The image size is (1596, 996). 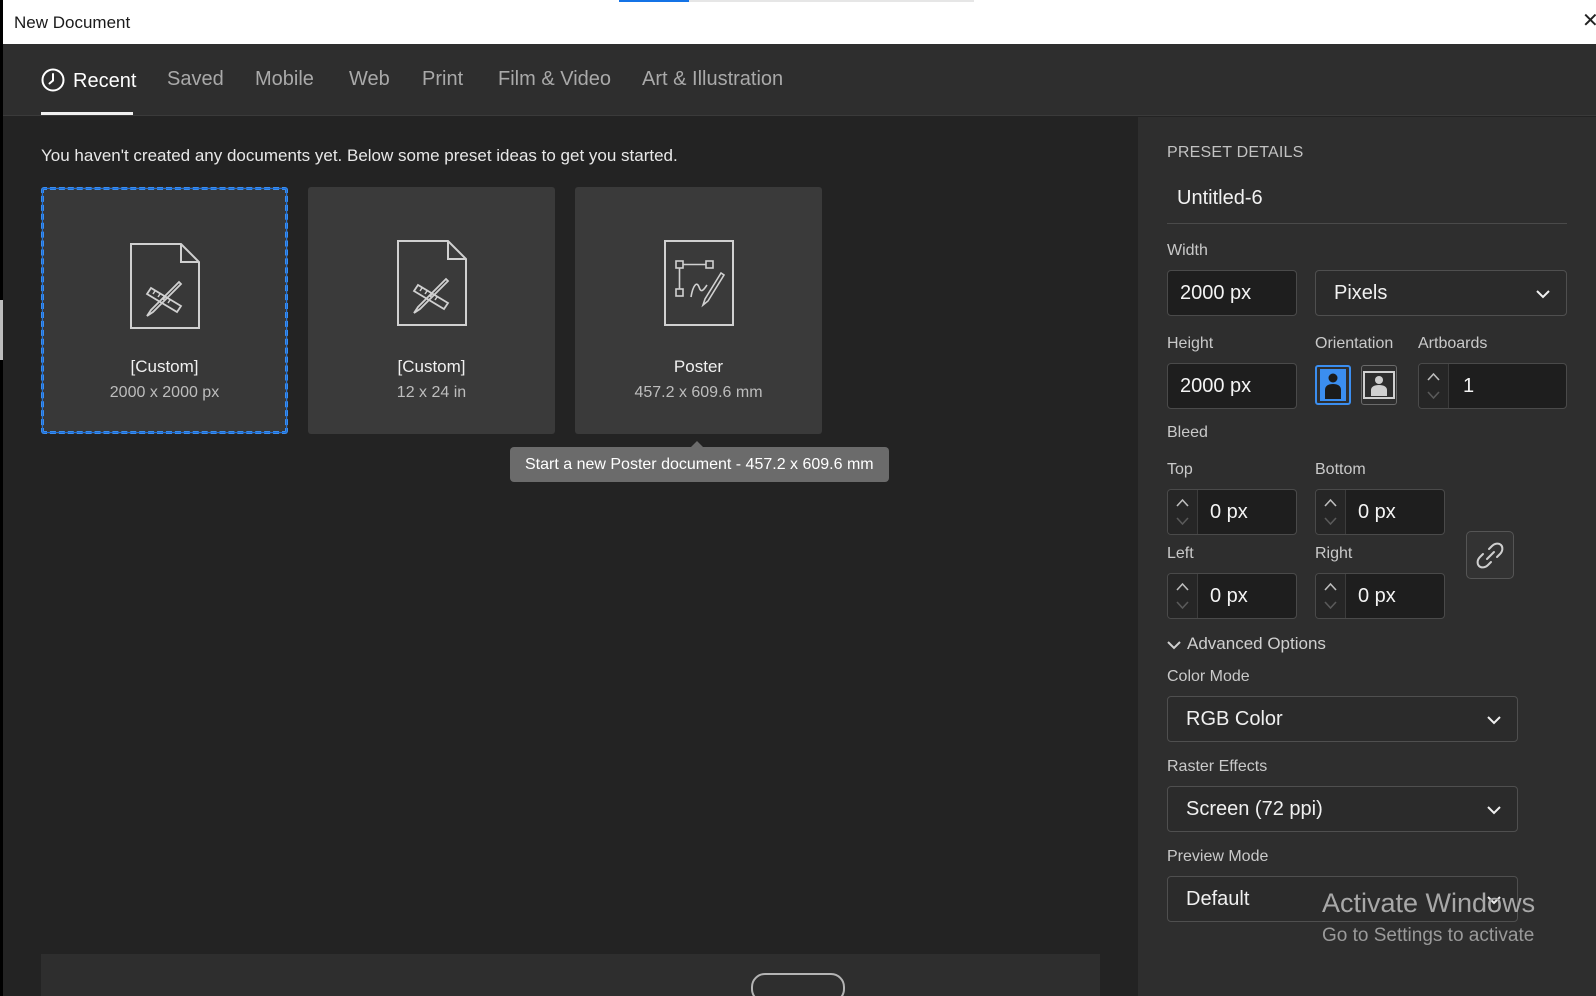 I want to click on color-mode-label: Color Mode, so click(x=1208, y=676).